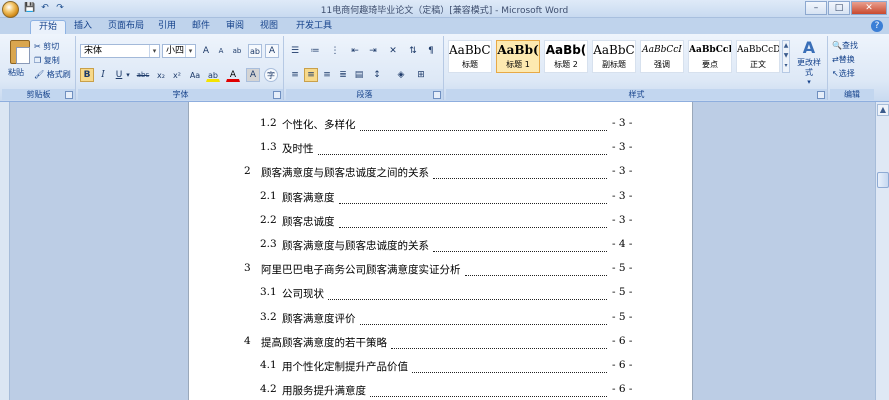 The width and height of the screenshot is (889, 400). Describe the element at coordinates (69, 95) in the screenshot. I see `clipboard-launcher-icon` at that location.